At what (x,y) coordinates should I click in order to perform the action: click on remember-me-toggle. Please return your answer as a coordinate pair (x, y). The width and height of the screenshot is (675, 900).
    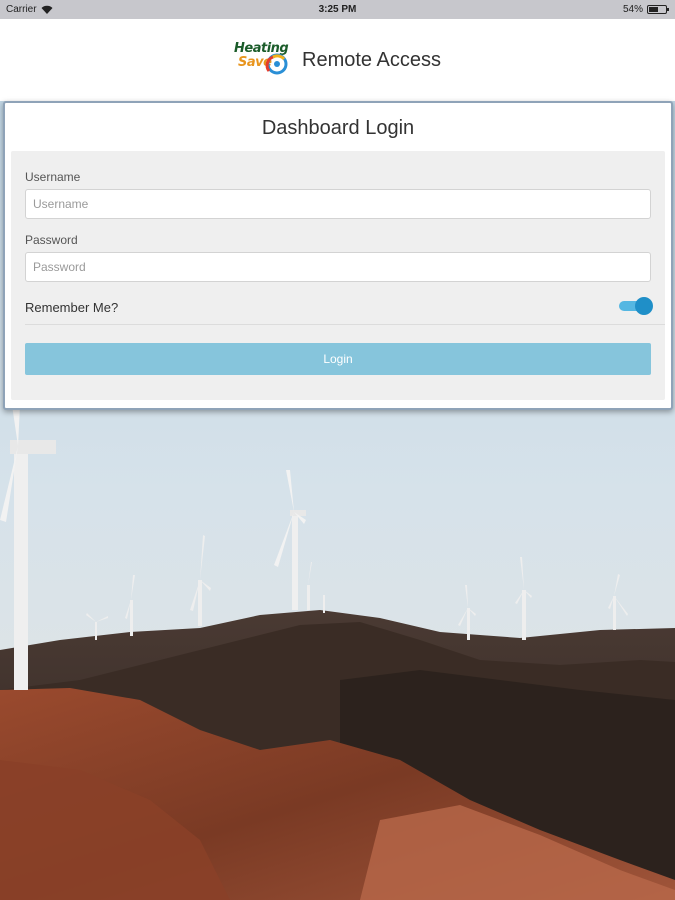
    Looking at the image, I should click on (636, 306).